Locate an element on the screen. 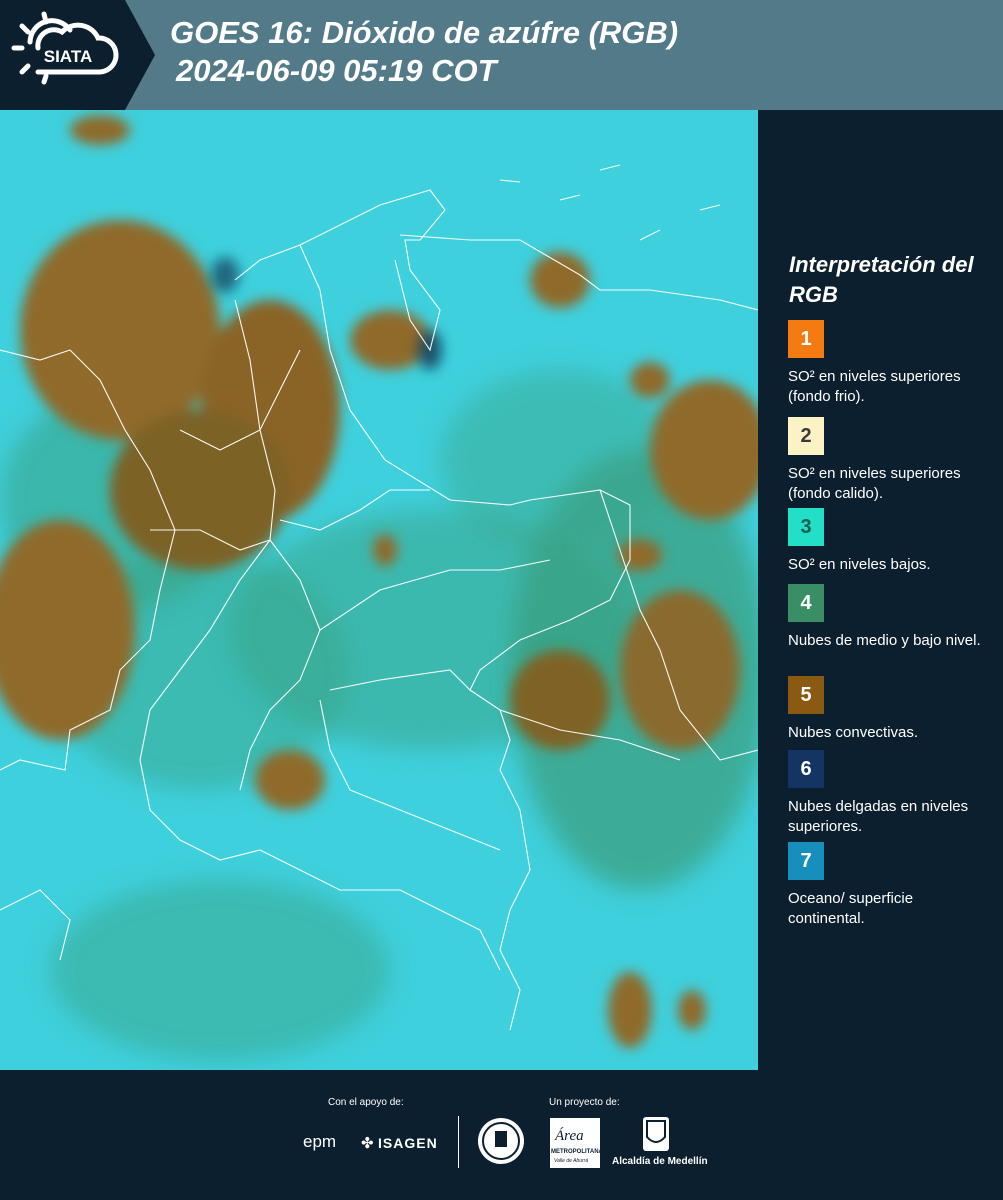 The image size is (1003, 1200). legend-item-3: 3 SO² en niveles bajos. is located at coordinates (890, 541).